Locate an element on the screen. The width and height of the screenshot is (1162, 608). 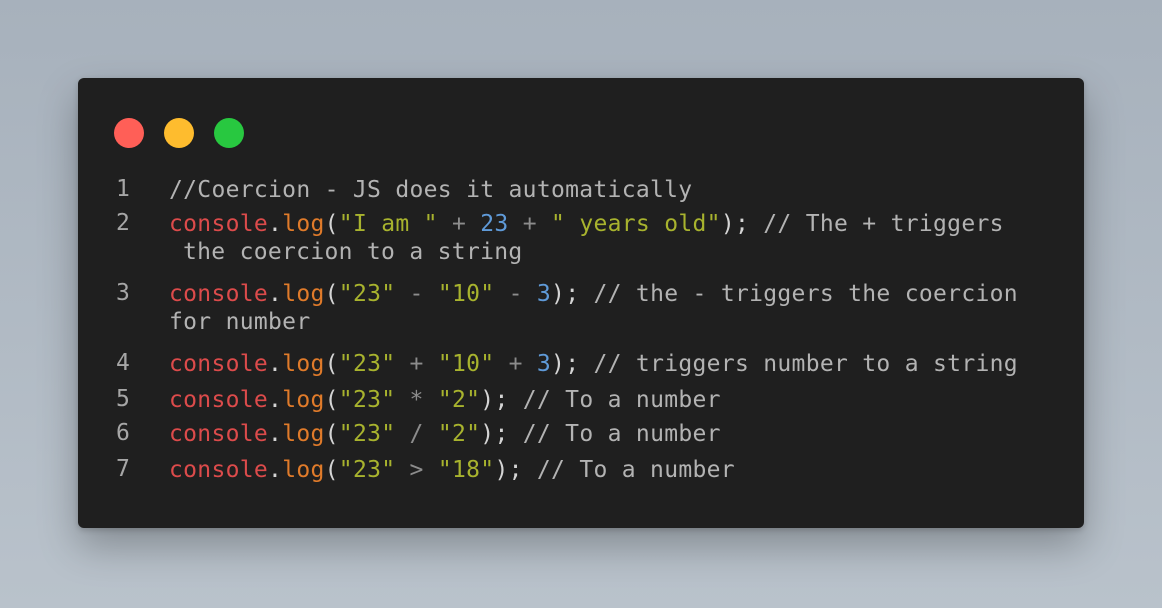
line-number: 3 is located at coordinates (123, 293).